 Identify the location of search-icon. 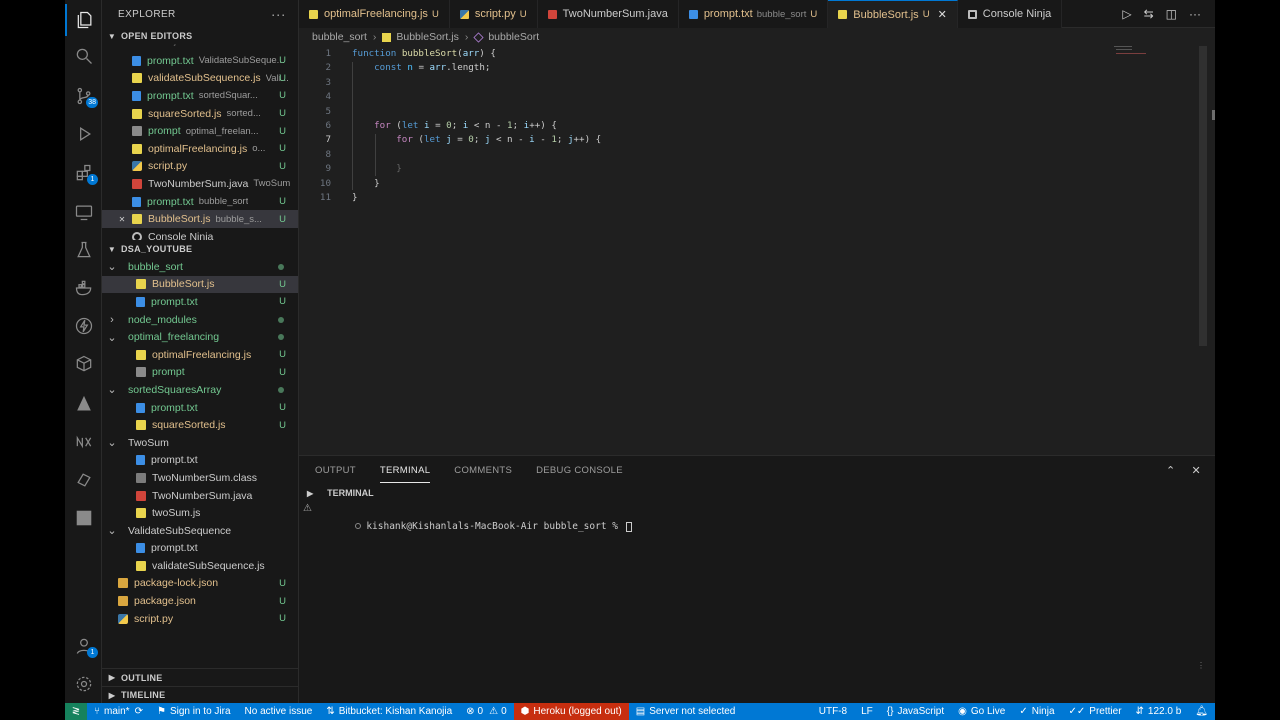
(83, 56).